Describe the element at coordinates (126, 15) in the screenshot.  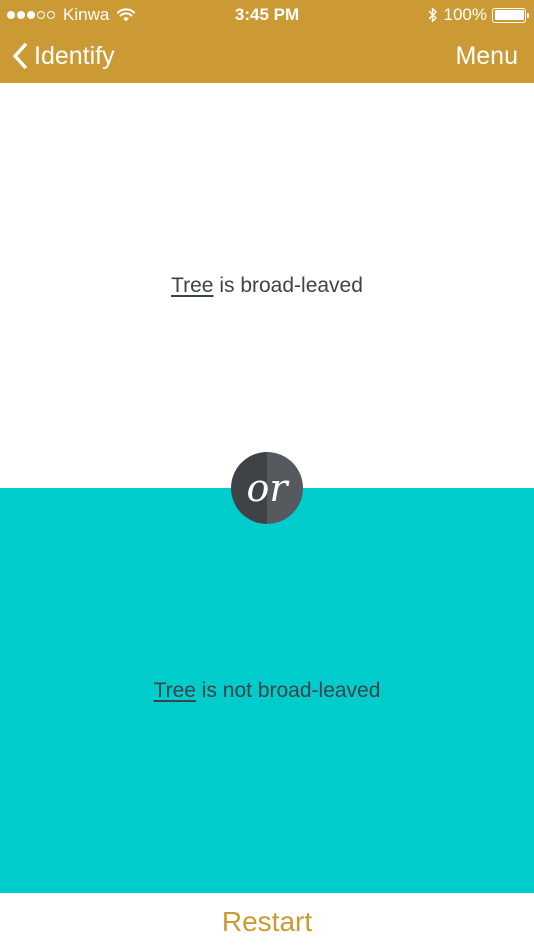
I see `wifi-icon` at that location.